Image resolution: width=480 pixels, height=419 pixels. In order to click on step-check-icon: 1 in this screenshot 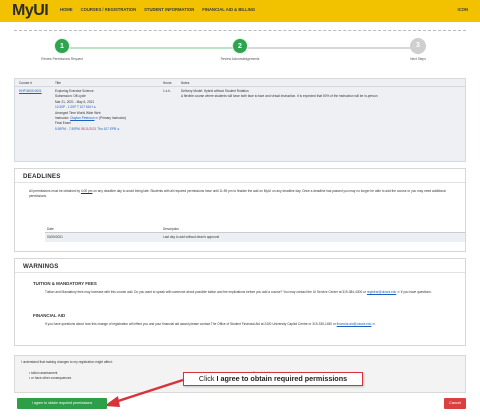, I will do `click(62, 46)`.